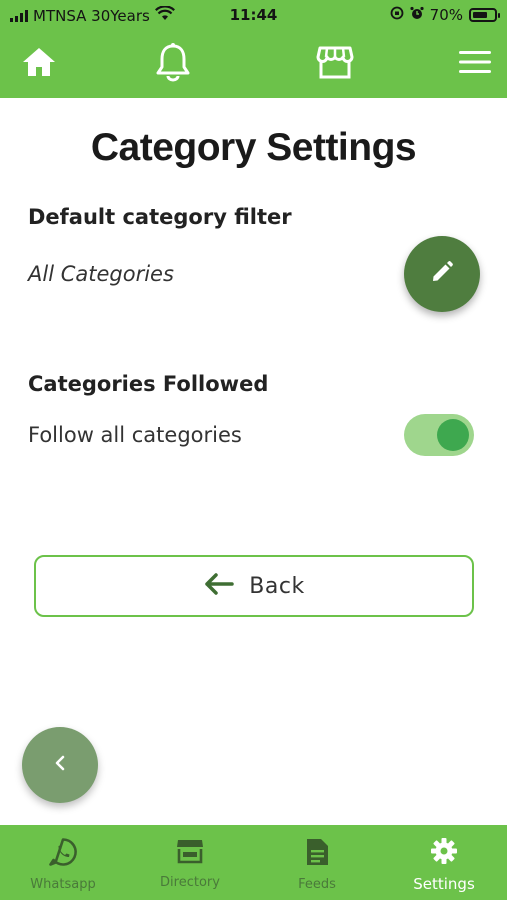  Describe the element at coordinates (160, 217) in the screenshot. I see `default-filter-heading: Default category filter` at that location.